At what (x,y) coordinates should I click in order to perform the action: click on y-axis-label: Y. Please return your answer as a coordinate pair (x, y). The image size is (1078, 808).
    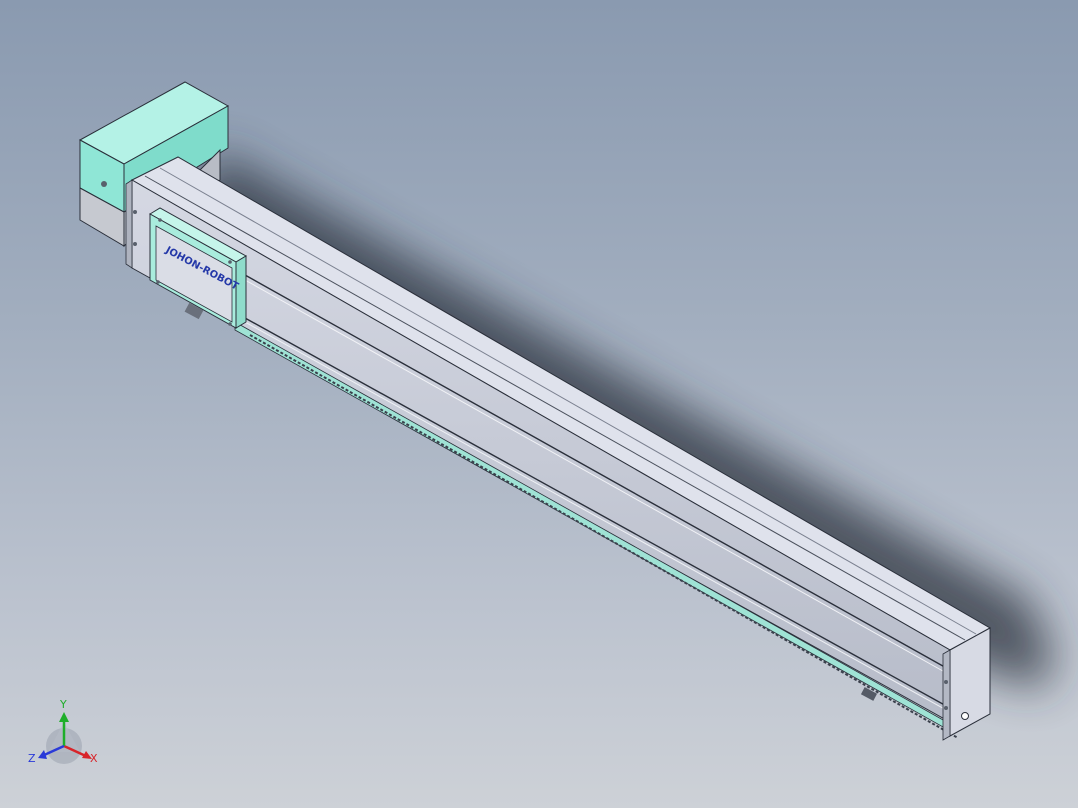
    Looking at the image, I should click on (63, 704).